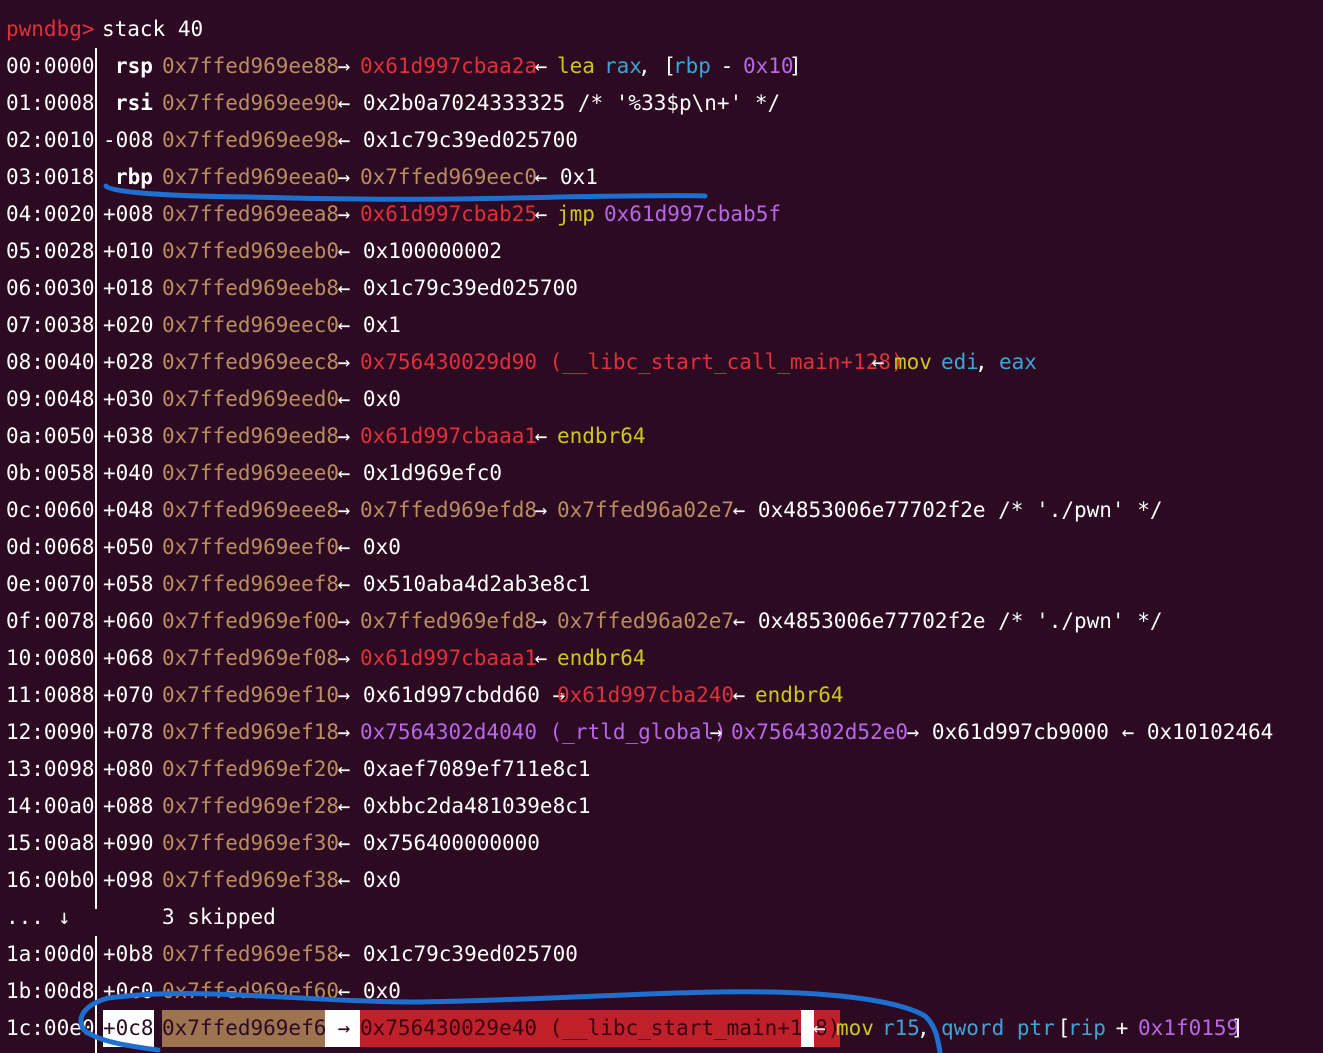  I want to click on stack-address: 0x7ffed969ef18, so click(251, 732).